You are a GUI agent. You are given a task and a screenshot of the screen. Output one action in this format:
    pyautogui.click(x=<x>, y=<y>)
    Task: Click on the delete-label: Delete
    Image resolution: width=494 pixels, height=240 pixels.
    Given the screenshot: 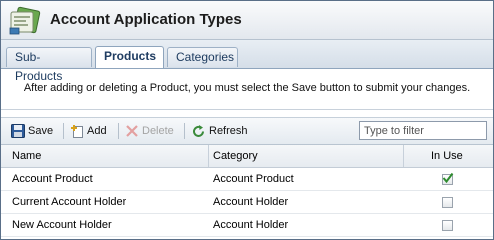 What is the action you would take?
    pyautogui.click(x=158, y=131)
    